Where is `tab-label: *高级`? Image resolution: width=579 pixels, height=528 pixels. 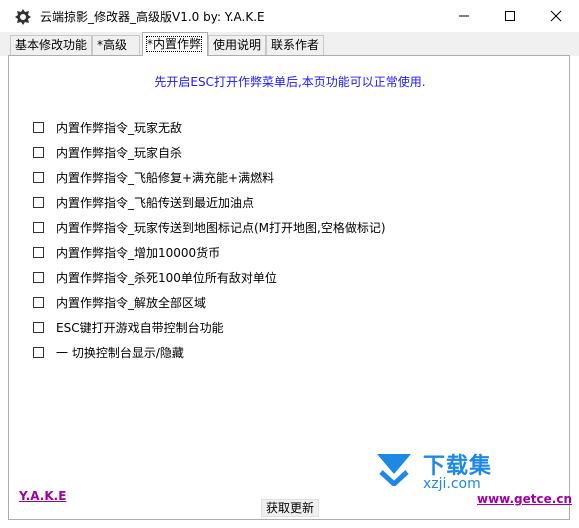
tab-label: *高级 is located at coordinates (112, 45).